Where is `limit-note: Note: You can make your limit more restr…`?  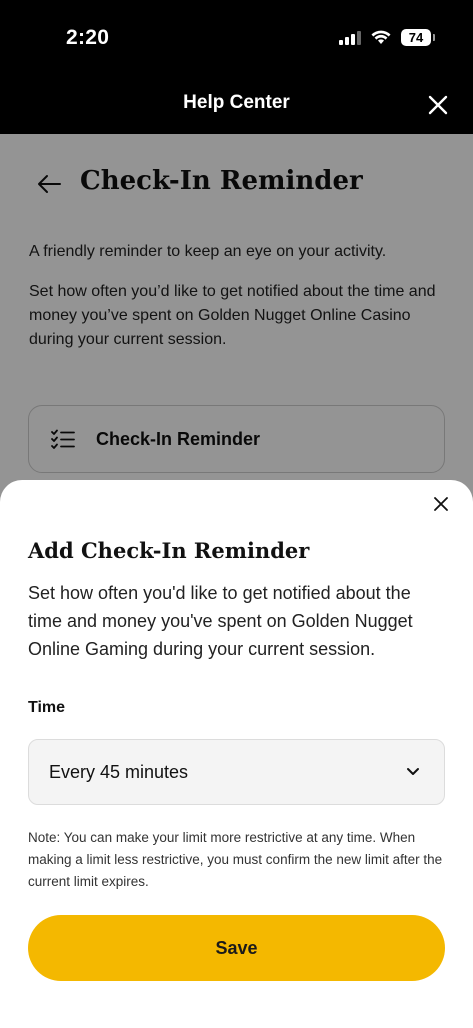 limit-note: Note: You can make your limit more restr… is located at coordinates (235, 859).